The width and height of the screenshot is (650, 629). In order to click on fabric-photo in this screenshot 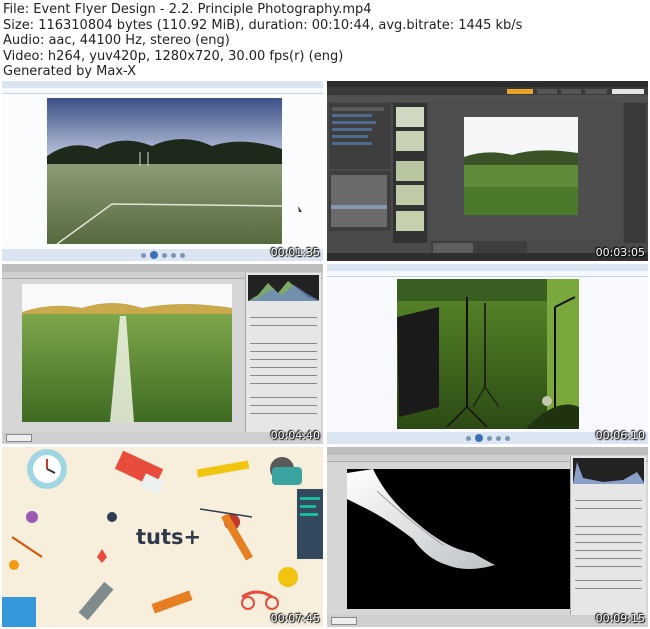, I will do `click(421, 519)`.